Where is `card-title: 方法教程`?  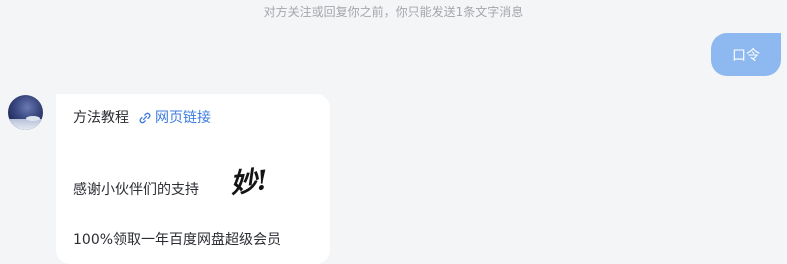
card-title: 方法教程 is located at coordinates (101, 118).